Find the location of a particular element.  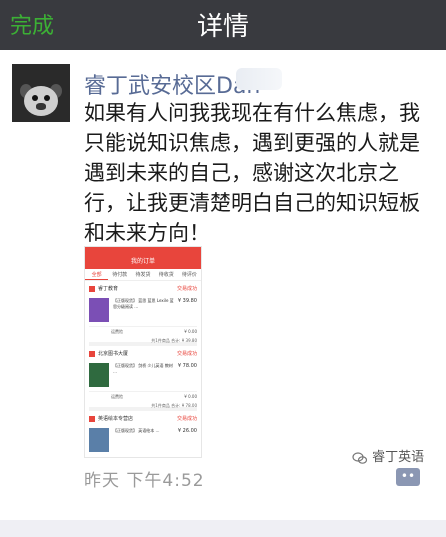

comment-dots-icon: •• is located at coordinates (408, 476).